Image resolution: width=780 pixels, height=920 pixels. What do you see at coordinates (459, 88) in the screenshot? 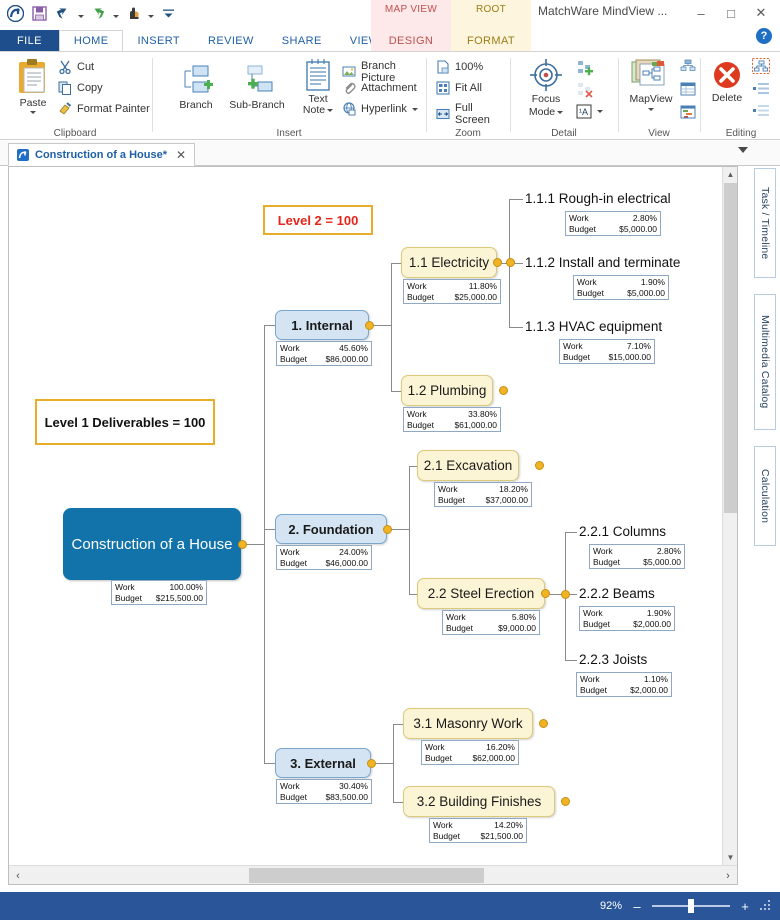
I see `fit-all-button: Fit All` at bounding box center [459, 88].